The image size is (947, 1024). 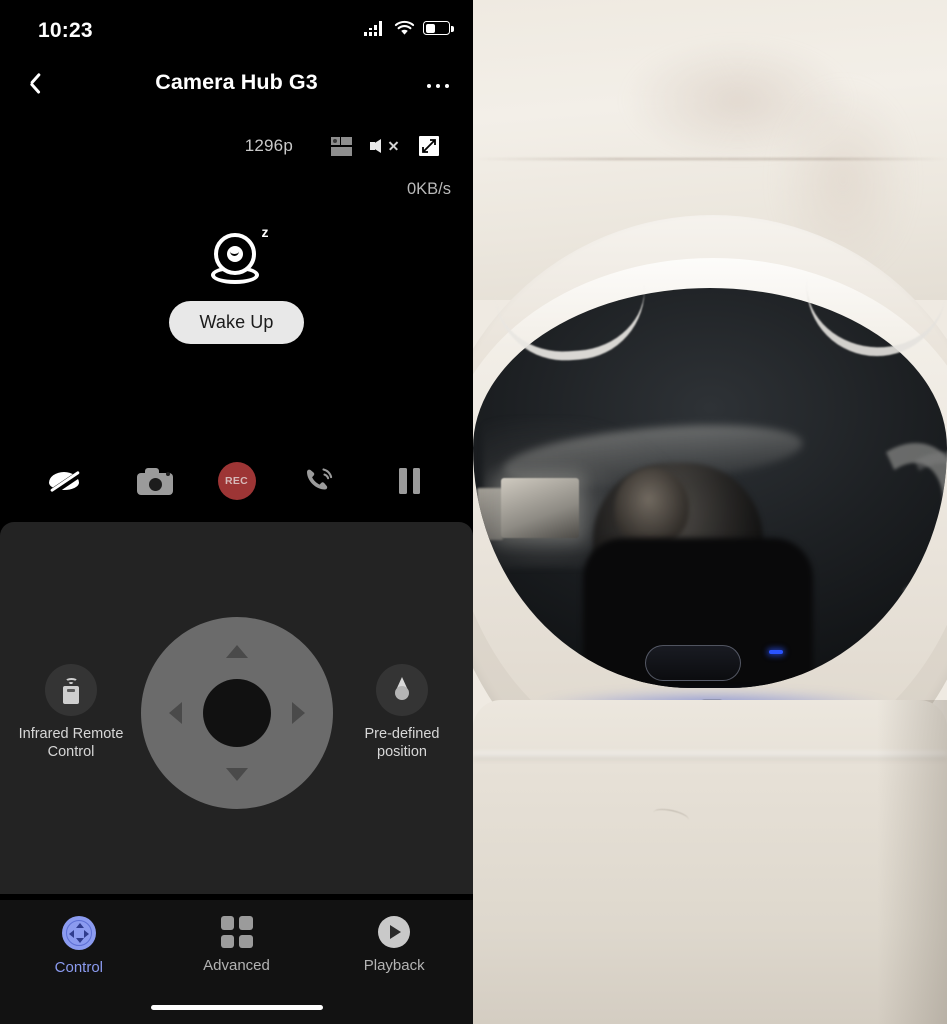 What do you see at coordinates (710, 159) in the screenshot?
I see `photo-ceiling-seam` at bounding box center [710, 159].